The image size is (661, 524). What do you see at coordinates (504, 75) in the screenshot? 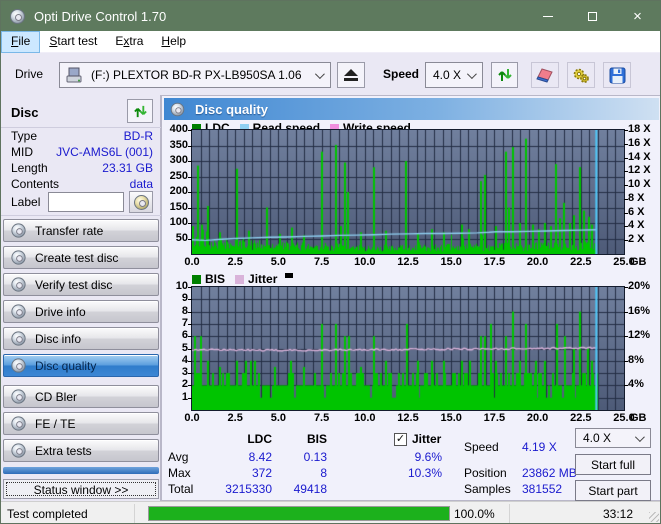
I see `refresh-button` at bounding box center [504, 75].